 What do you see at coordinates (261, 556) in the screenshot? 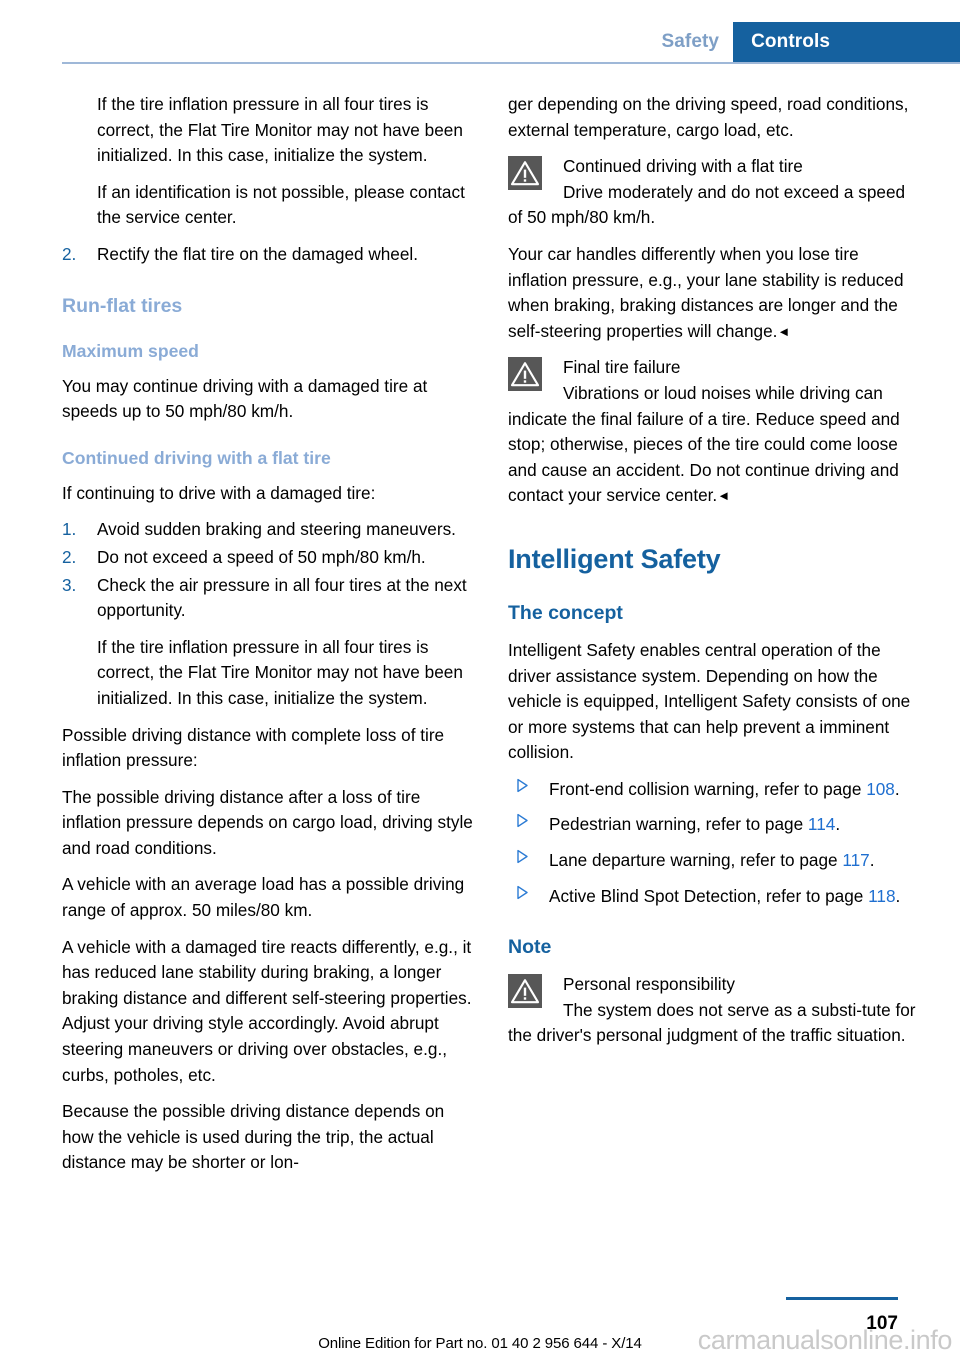
I see `list-item-text: Do not exceed a speed of 50 mph/80 km/h.` at bounding box center [261, 556].